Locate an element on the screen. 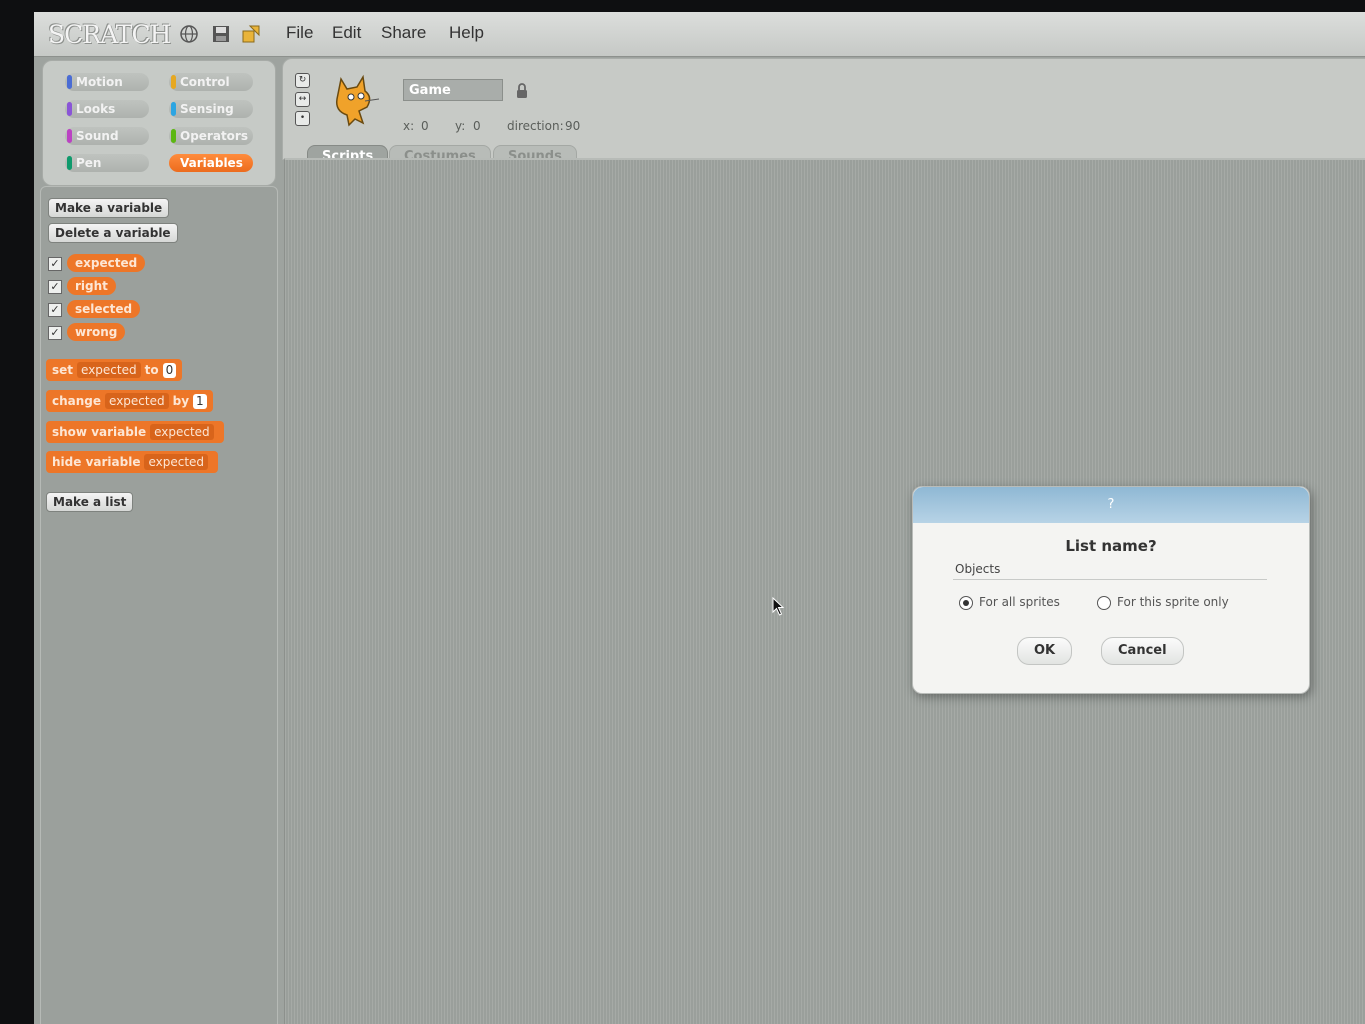 The width and height of the screenshot is (1365, 1024). value-input: 0 is located at coordinates (169, 370).